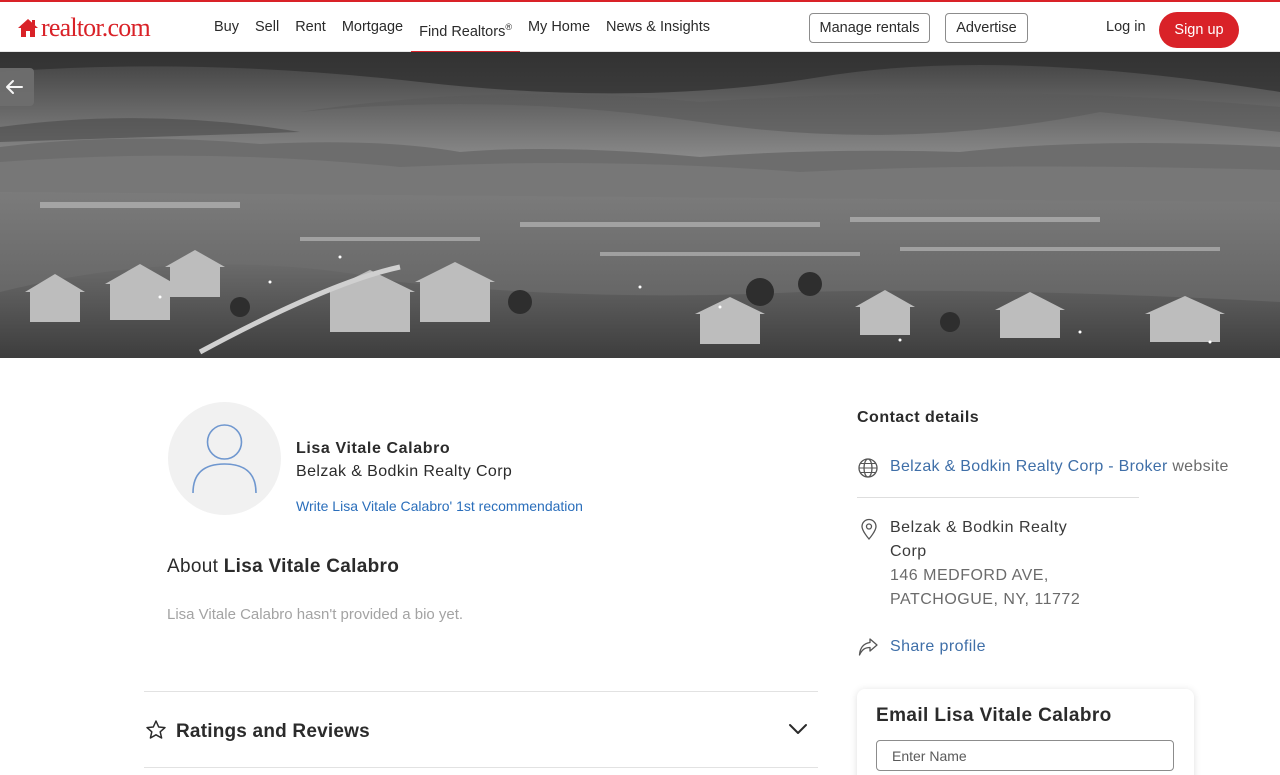 This screenshot has height=775, width=1280. What do you see at coordinates (373, 448) in the screenshot?
I see `agent-name: Lisa Vitale Calabro` at bounding box center [373, 448].